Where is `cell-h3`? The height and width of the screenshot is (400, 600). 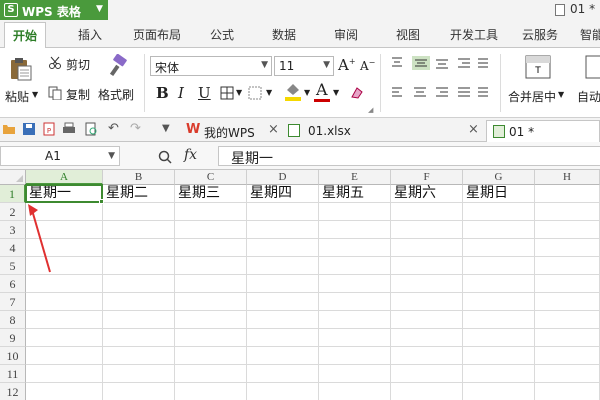 cell-h3 is located at coordinates (567, 230).